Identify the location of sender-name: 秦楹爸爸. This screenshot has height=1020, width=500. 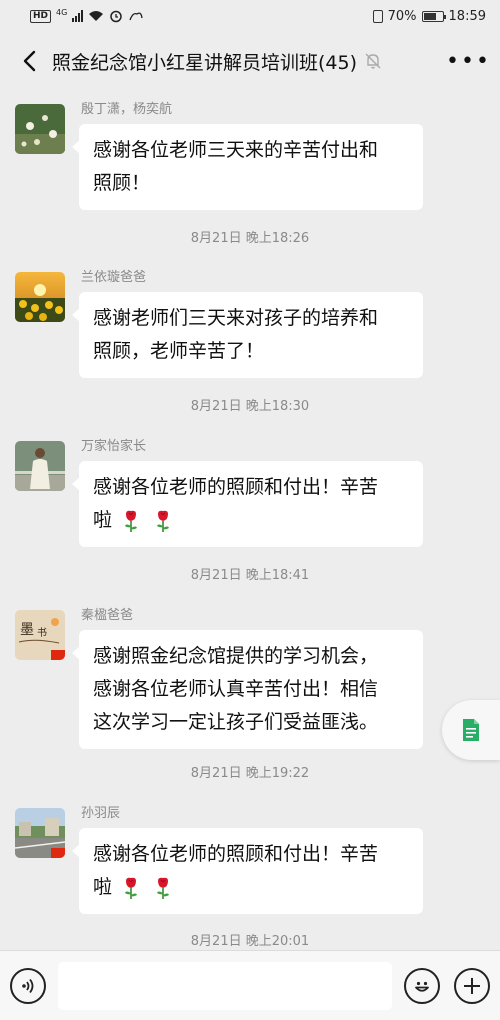
(107, 615).